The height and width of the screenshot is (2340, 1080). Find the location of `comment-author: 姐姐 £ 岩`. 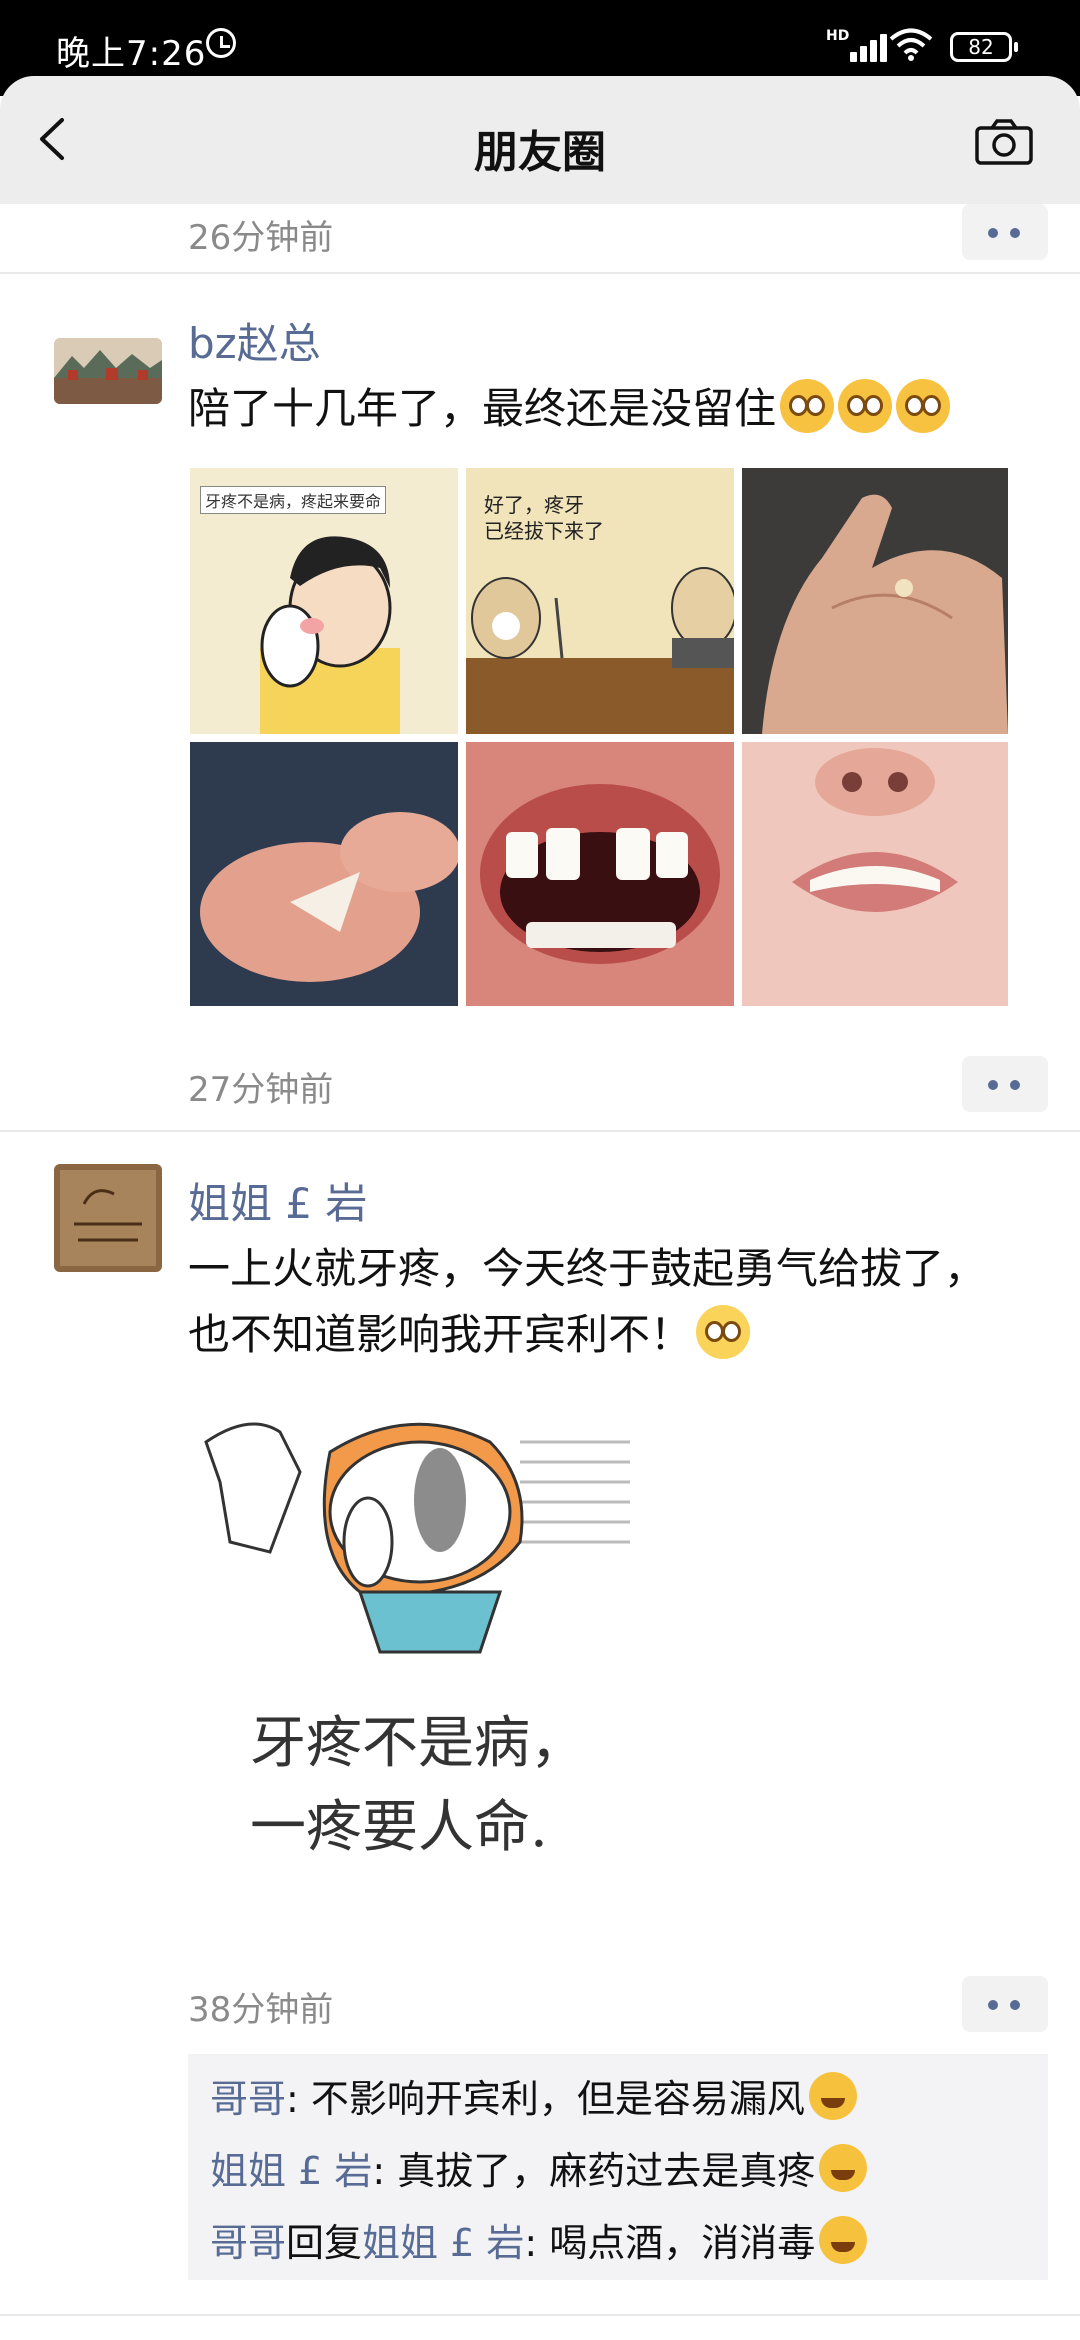

comment-author: 姐姐 £ 岩 is located at coordinates (291, 2171).